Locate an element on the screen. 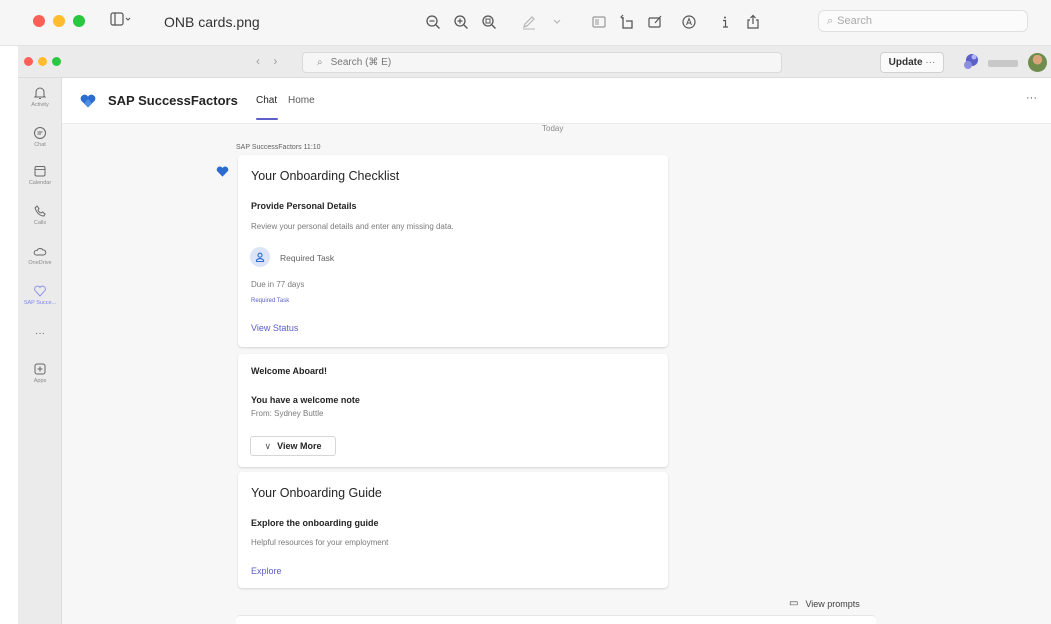  markup-icon is located at coordinates (655, 21).